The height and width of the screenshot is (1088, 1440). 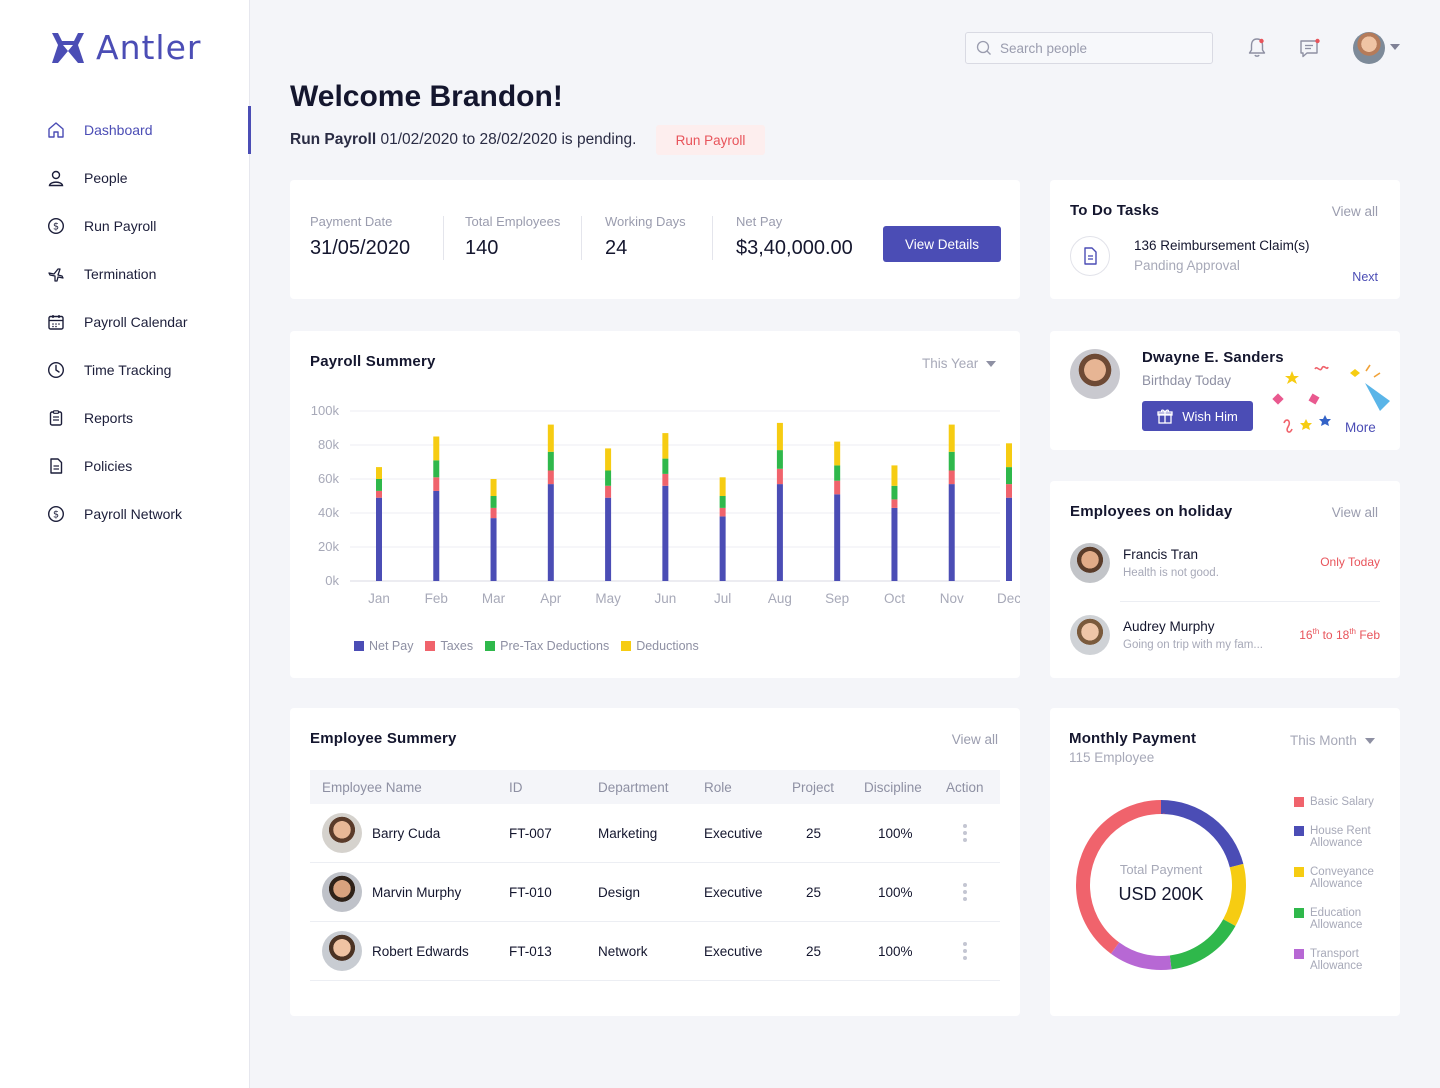 I want to click on column-header: Action, so click(x=965, y=787).